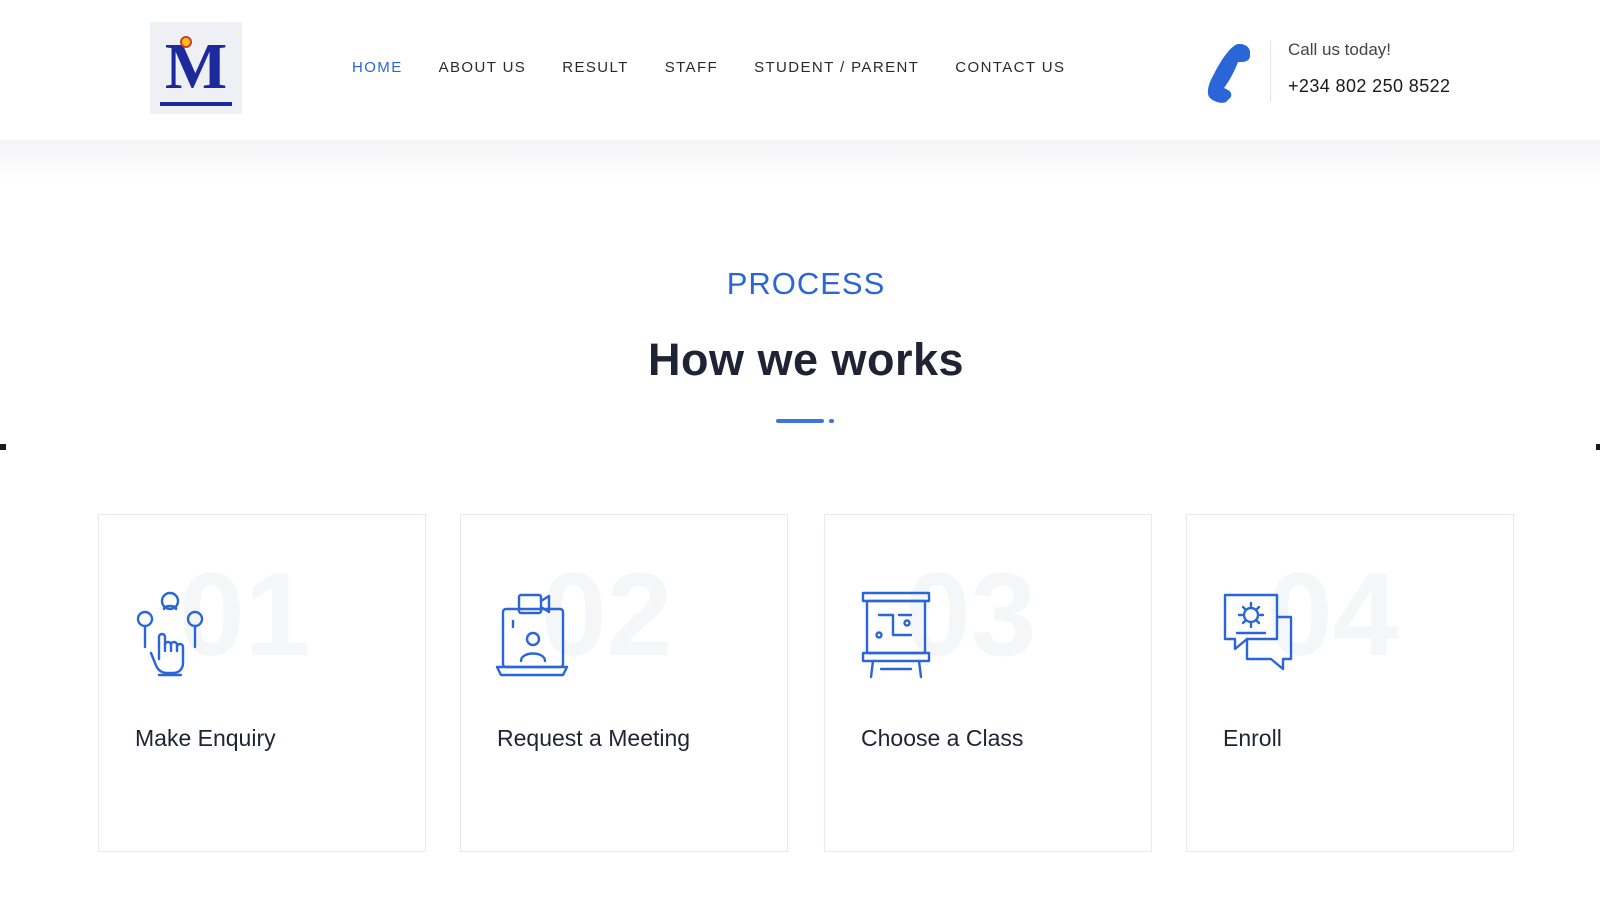 Image resolution: width=1600 pixels, height=900 pixels. I want to click on logo-emblem-icon, so click(186, 42).